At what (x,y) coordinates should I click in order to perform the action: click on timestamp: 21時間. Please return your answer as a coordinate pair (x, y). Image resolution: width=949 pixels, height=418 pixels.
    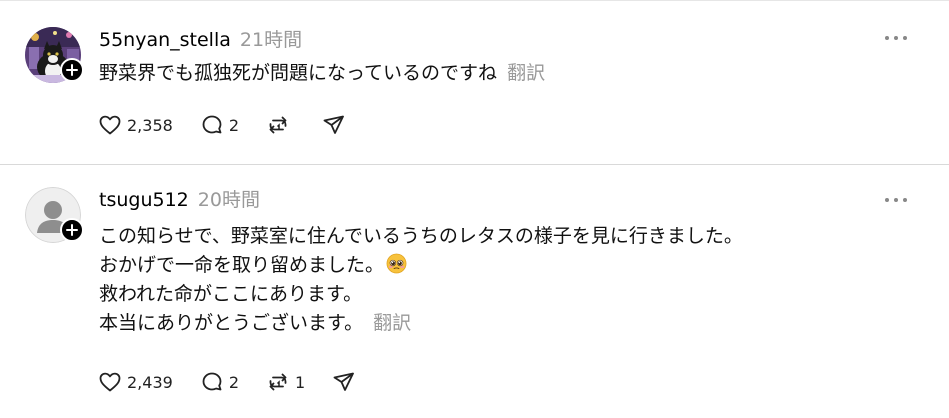
    Looking at the image, I should click on (271, 38).